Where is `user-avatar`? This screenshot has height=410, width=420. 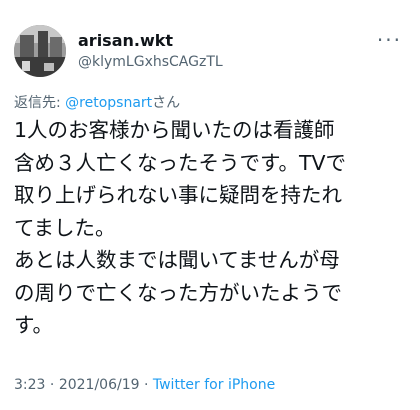
user-avatar is located at coordinates (40, 51).